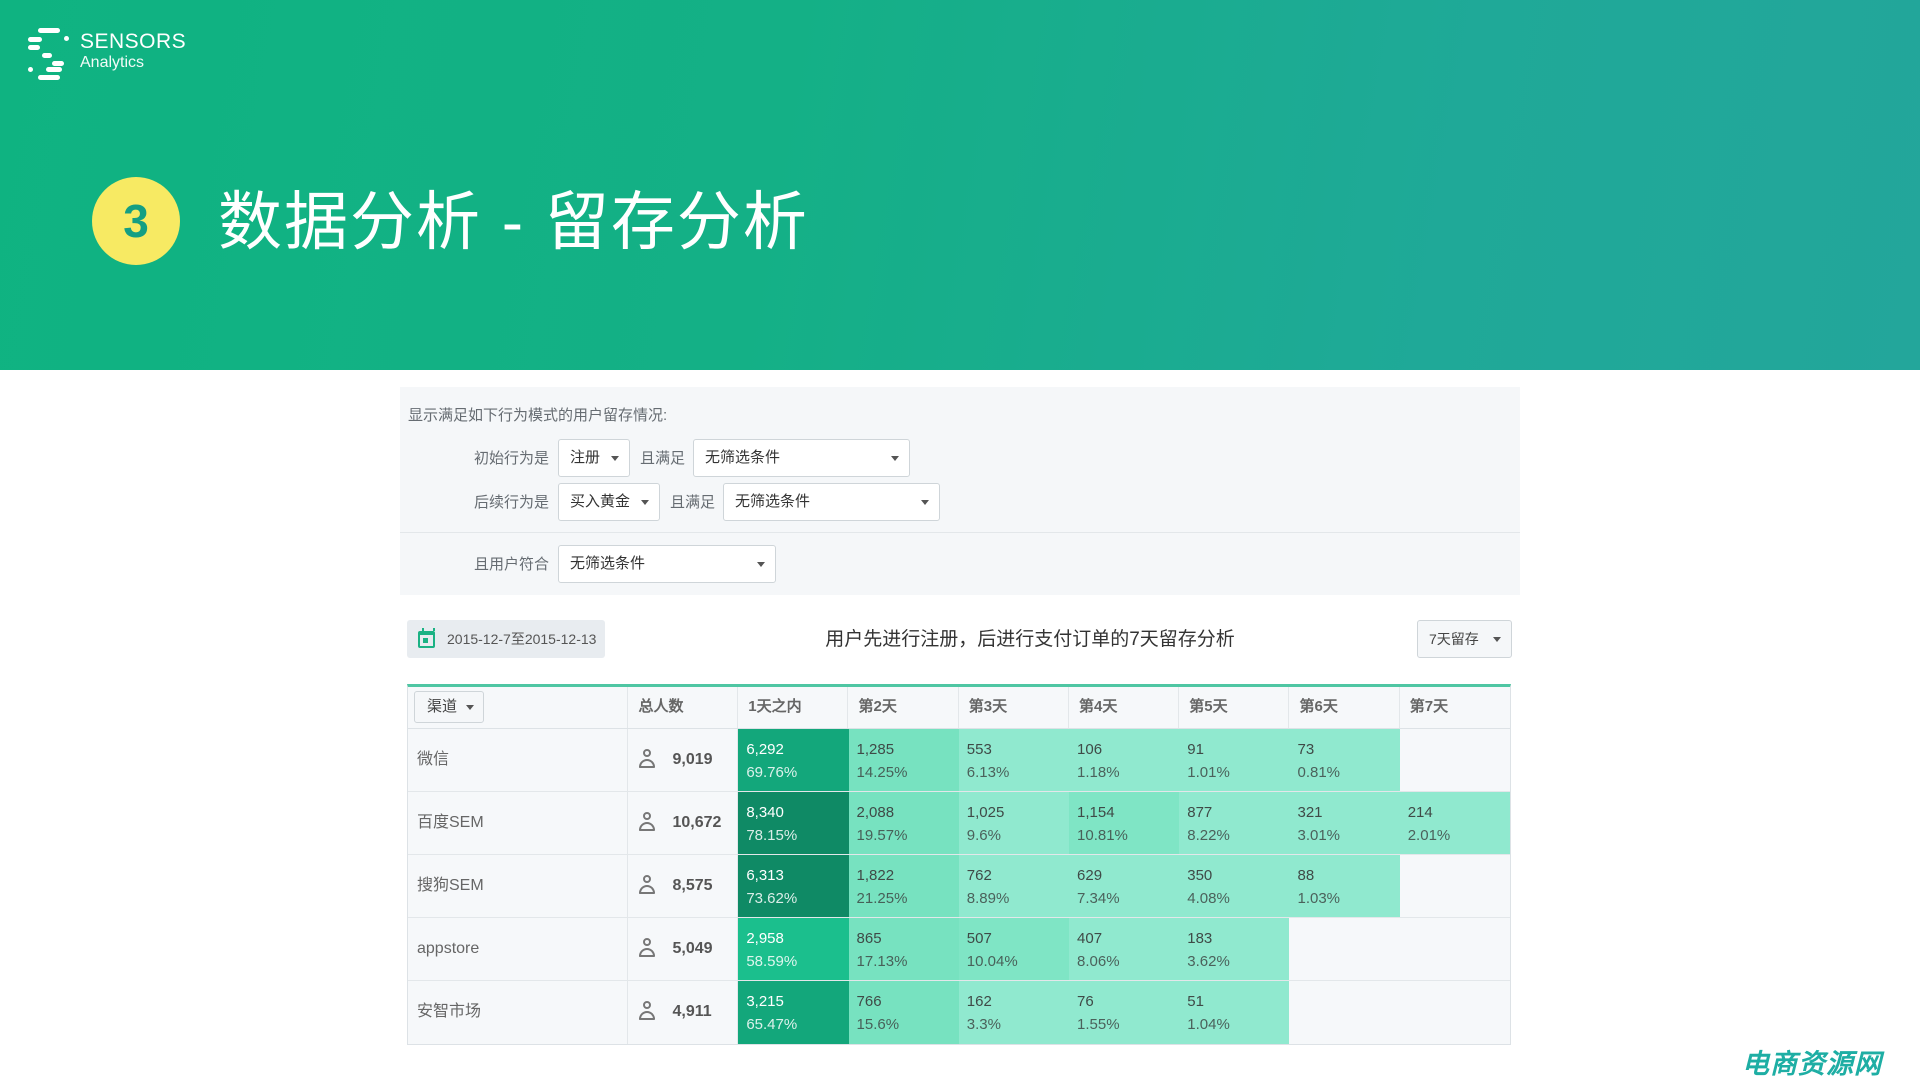 This screenshot has height=1081, width=1920. I want to click on followup-action-select: 买入黄金, so click(609, 502).